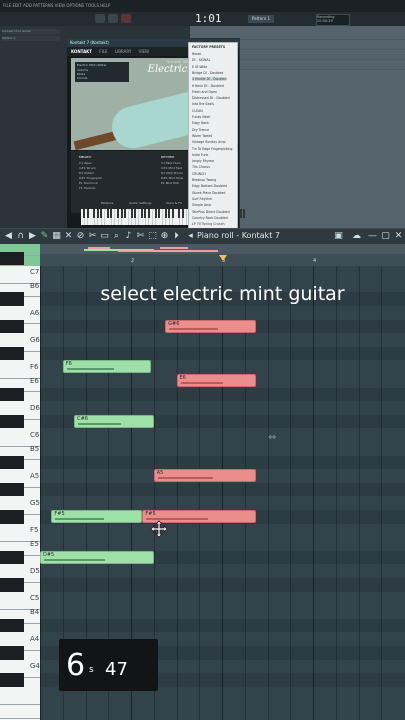 The image size is (405, 720). What do you see at coordinates (196, 54) in the screenshot?
I see `factory-preset-item: Reset` at bounding box center [196, 54].